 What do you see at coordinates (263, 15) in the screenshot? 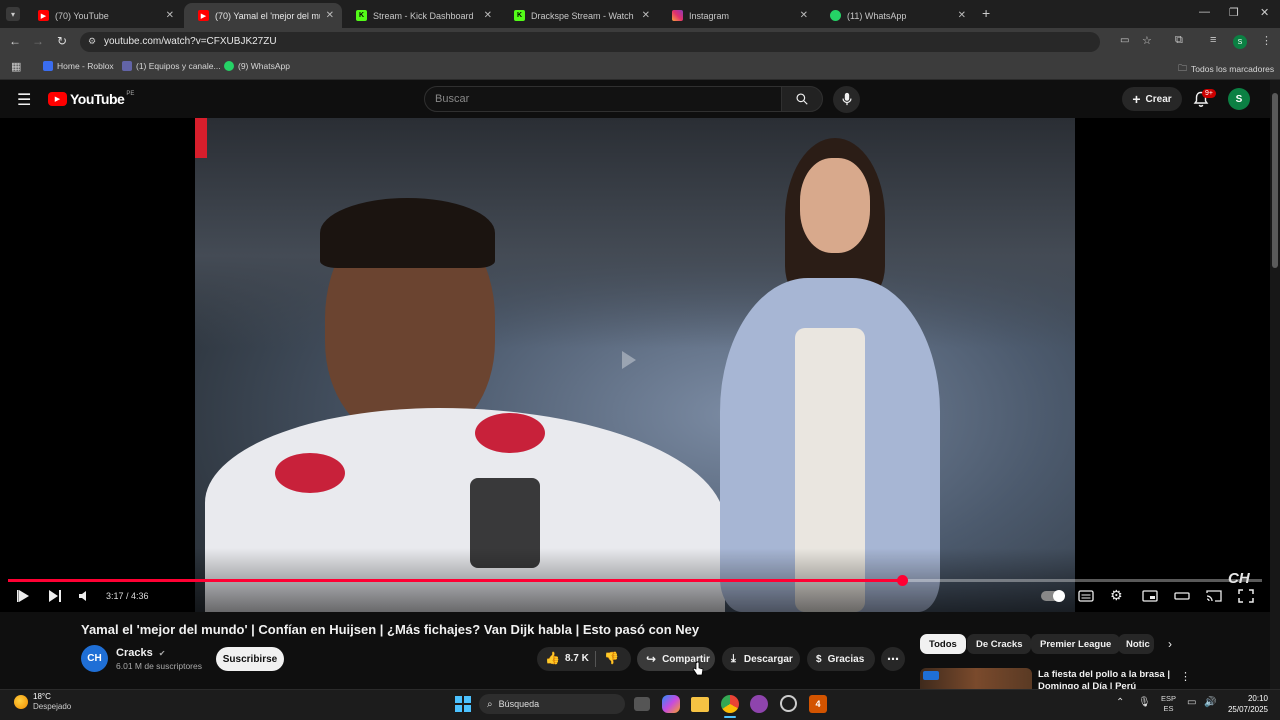
I see `tab-youtube-video: ▶ (70) Yamal el 'mejor del mundo' ✕` at bounding box center [263, 15].